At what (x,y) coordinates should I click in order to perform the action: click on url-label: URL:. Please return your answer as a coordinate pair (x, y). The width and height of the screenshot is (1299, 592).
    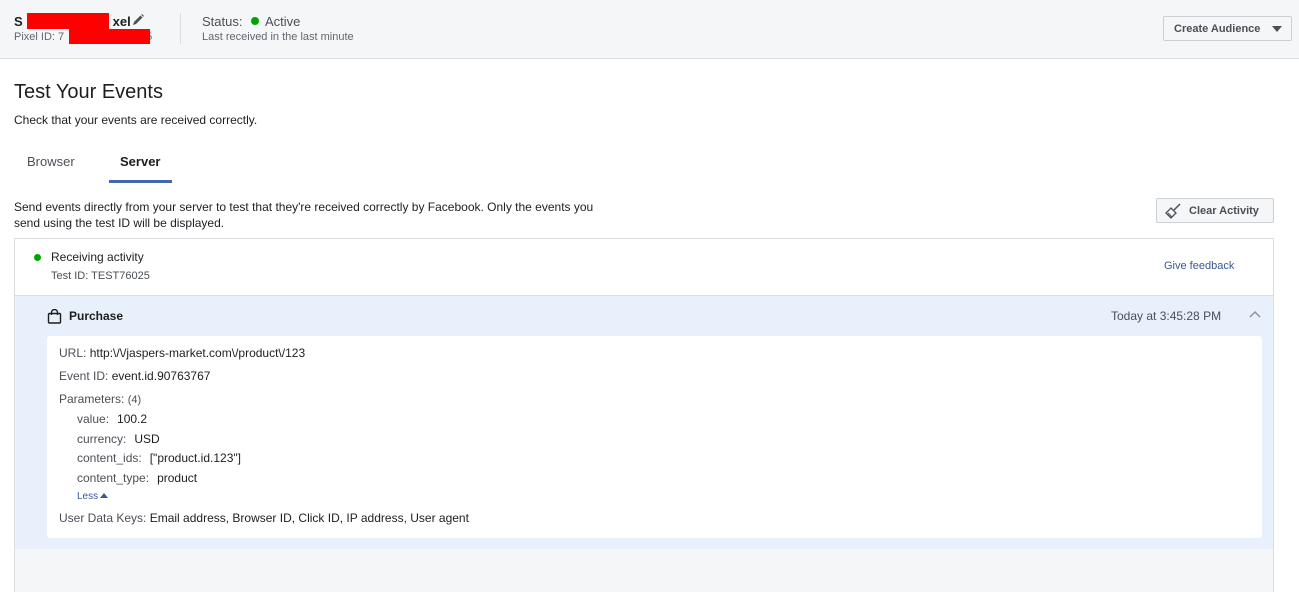
    Looking at the image, I should click on (73, 353).